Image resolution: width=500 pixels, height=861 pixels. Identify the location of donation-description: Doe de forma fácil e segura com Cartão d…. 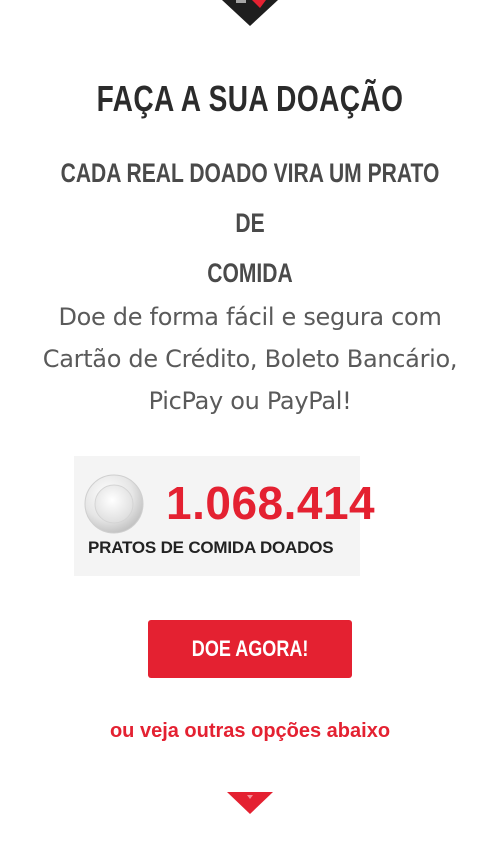
(250, 359).